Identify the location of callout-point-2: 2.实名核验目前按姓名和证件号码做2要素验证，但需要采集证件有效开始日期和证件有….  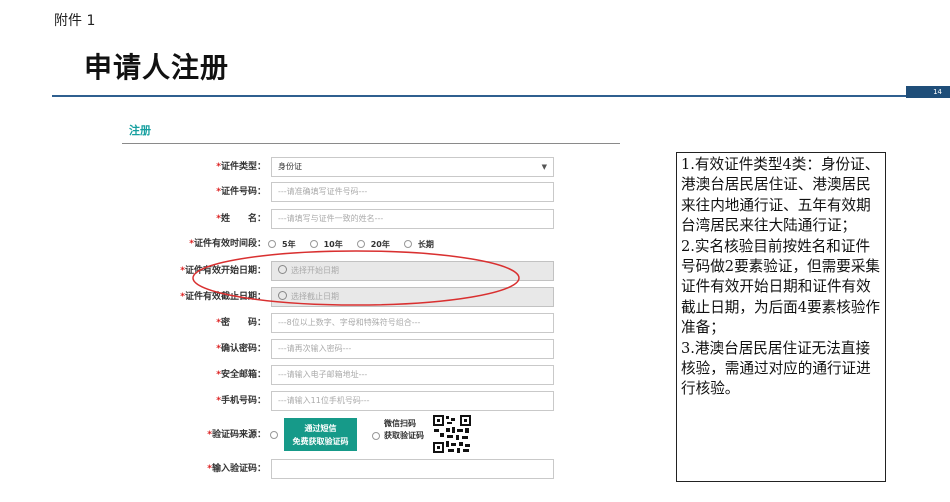
(781, 287).